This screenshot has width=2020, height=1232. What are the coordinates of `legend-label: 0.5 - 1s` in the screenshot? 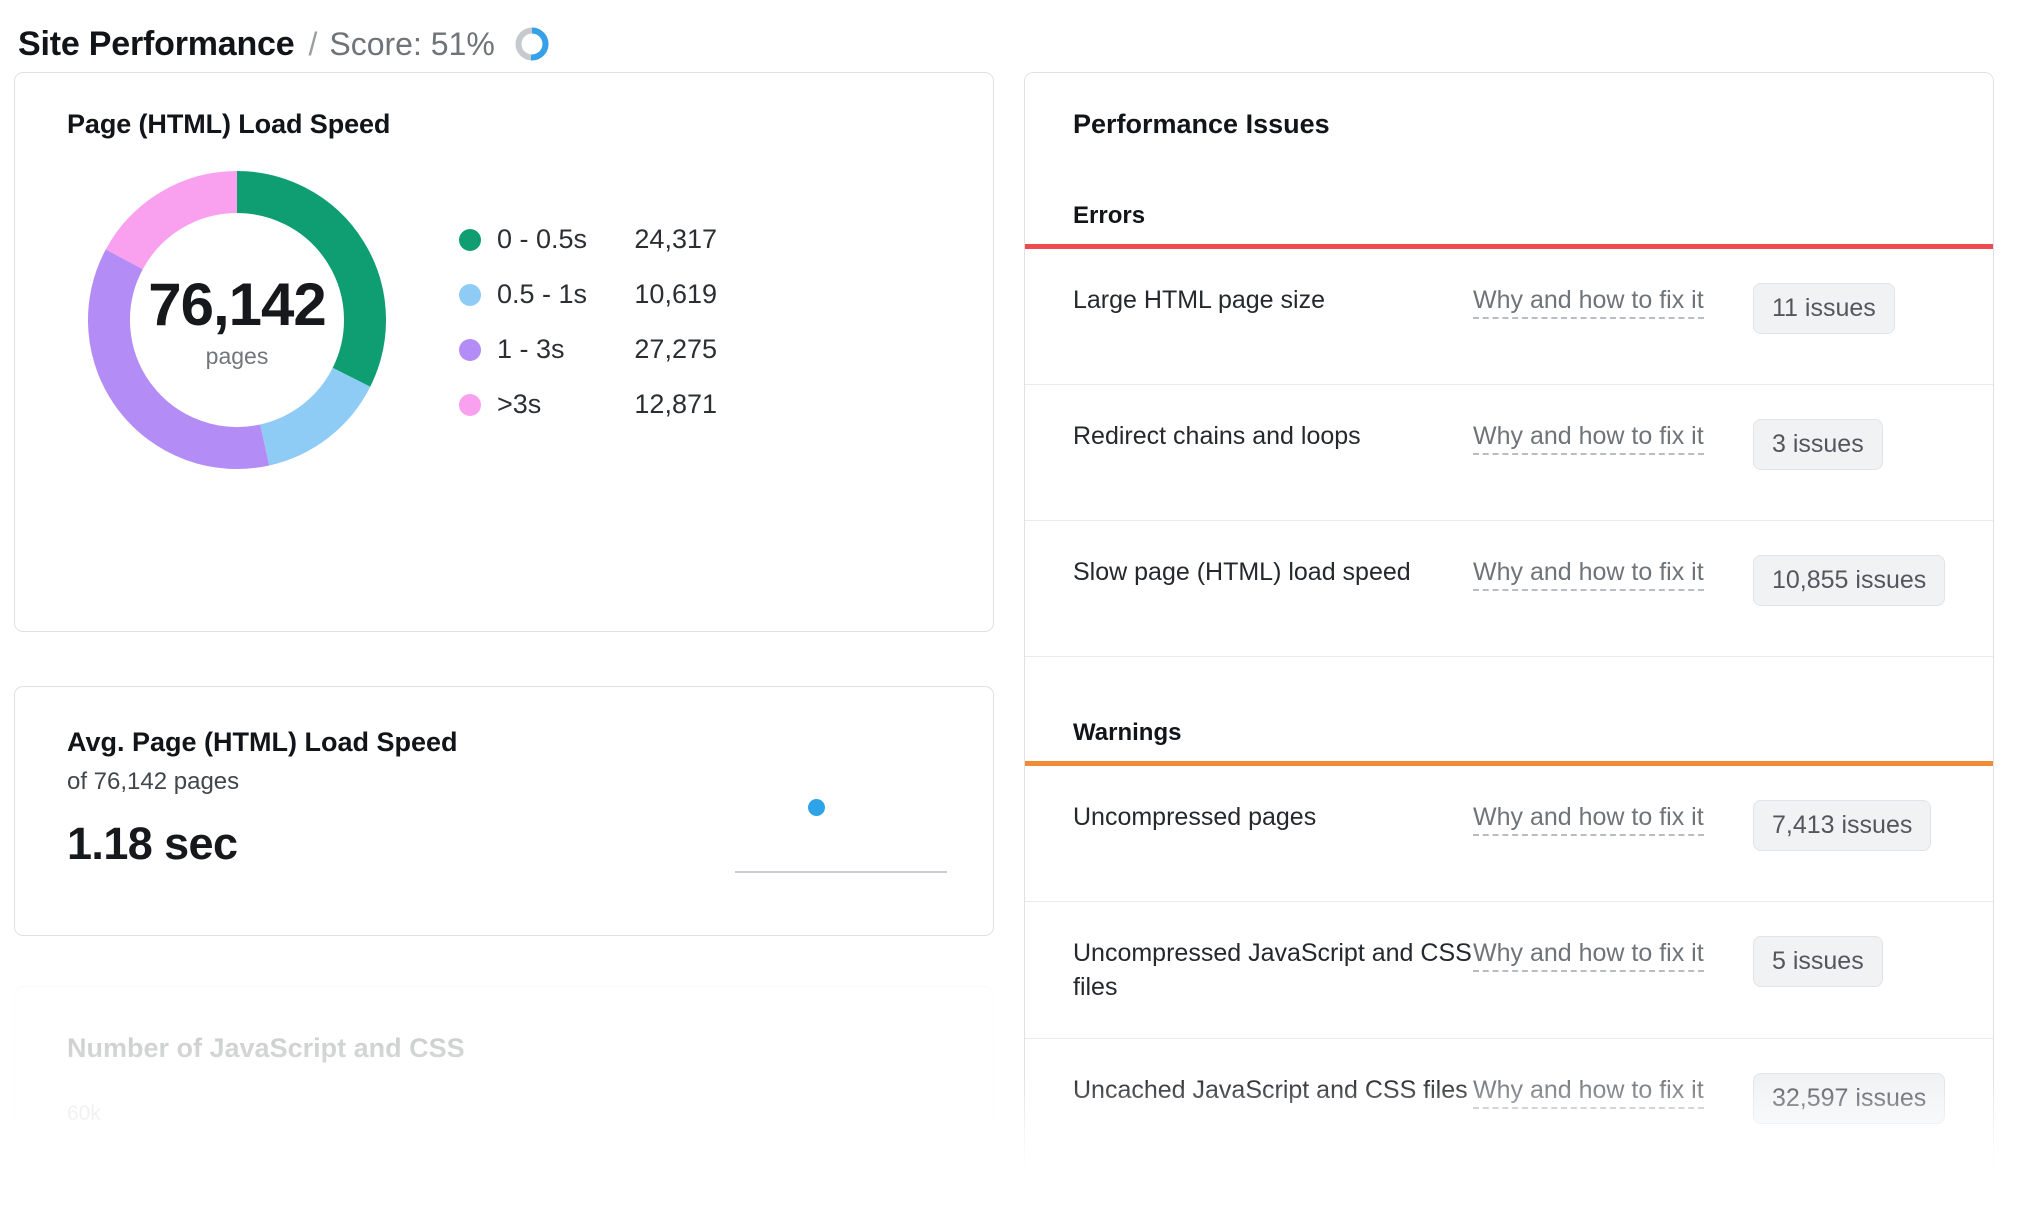 It's located at (542, 294).